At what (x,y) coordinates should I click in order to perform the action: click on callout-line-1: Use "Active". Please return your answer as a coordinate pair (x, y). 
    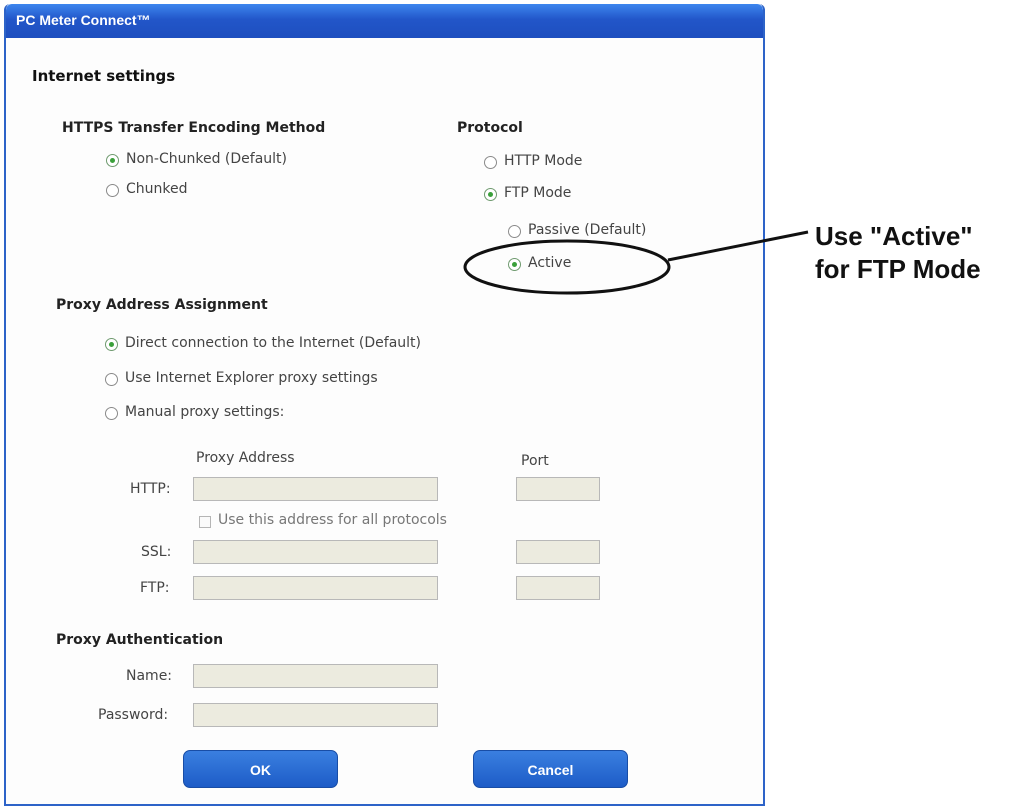
    Looking at the image, I should click on (894, 236).